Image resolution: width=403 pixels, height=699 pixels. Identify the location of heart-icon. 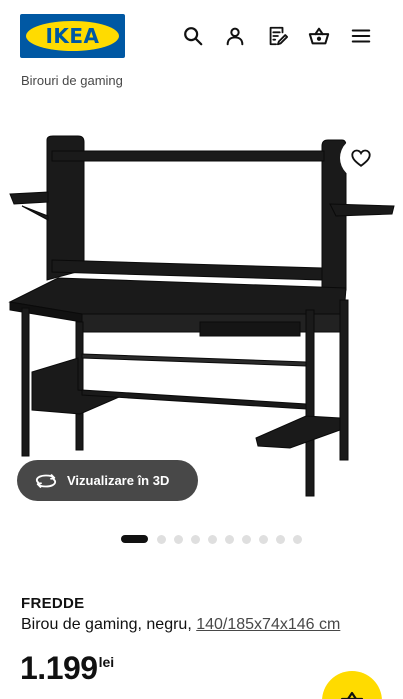
(361, 158).